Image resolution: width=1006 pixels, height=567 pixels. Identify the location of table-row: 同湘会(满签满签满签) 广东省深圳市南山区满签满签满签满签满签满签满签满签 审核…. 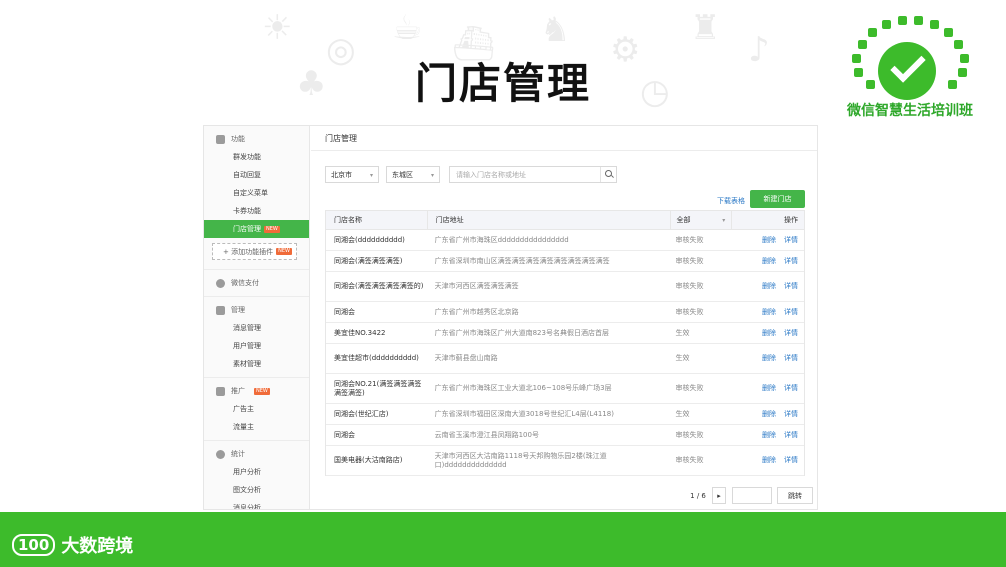
(565, 261).